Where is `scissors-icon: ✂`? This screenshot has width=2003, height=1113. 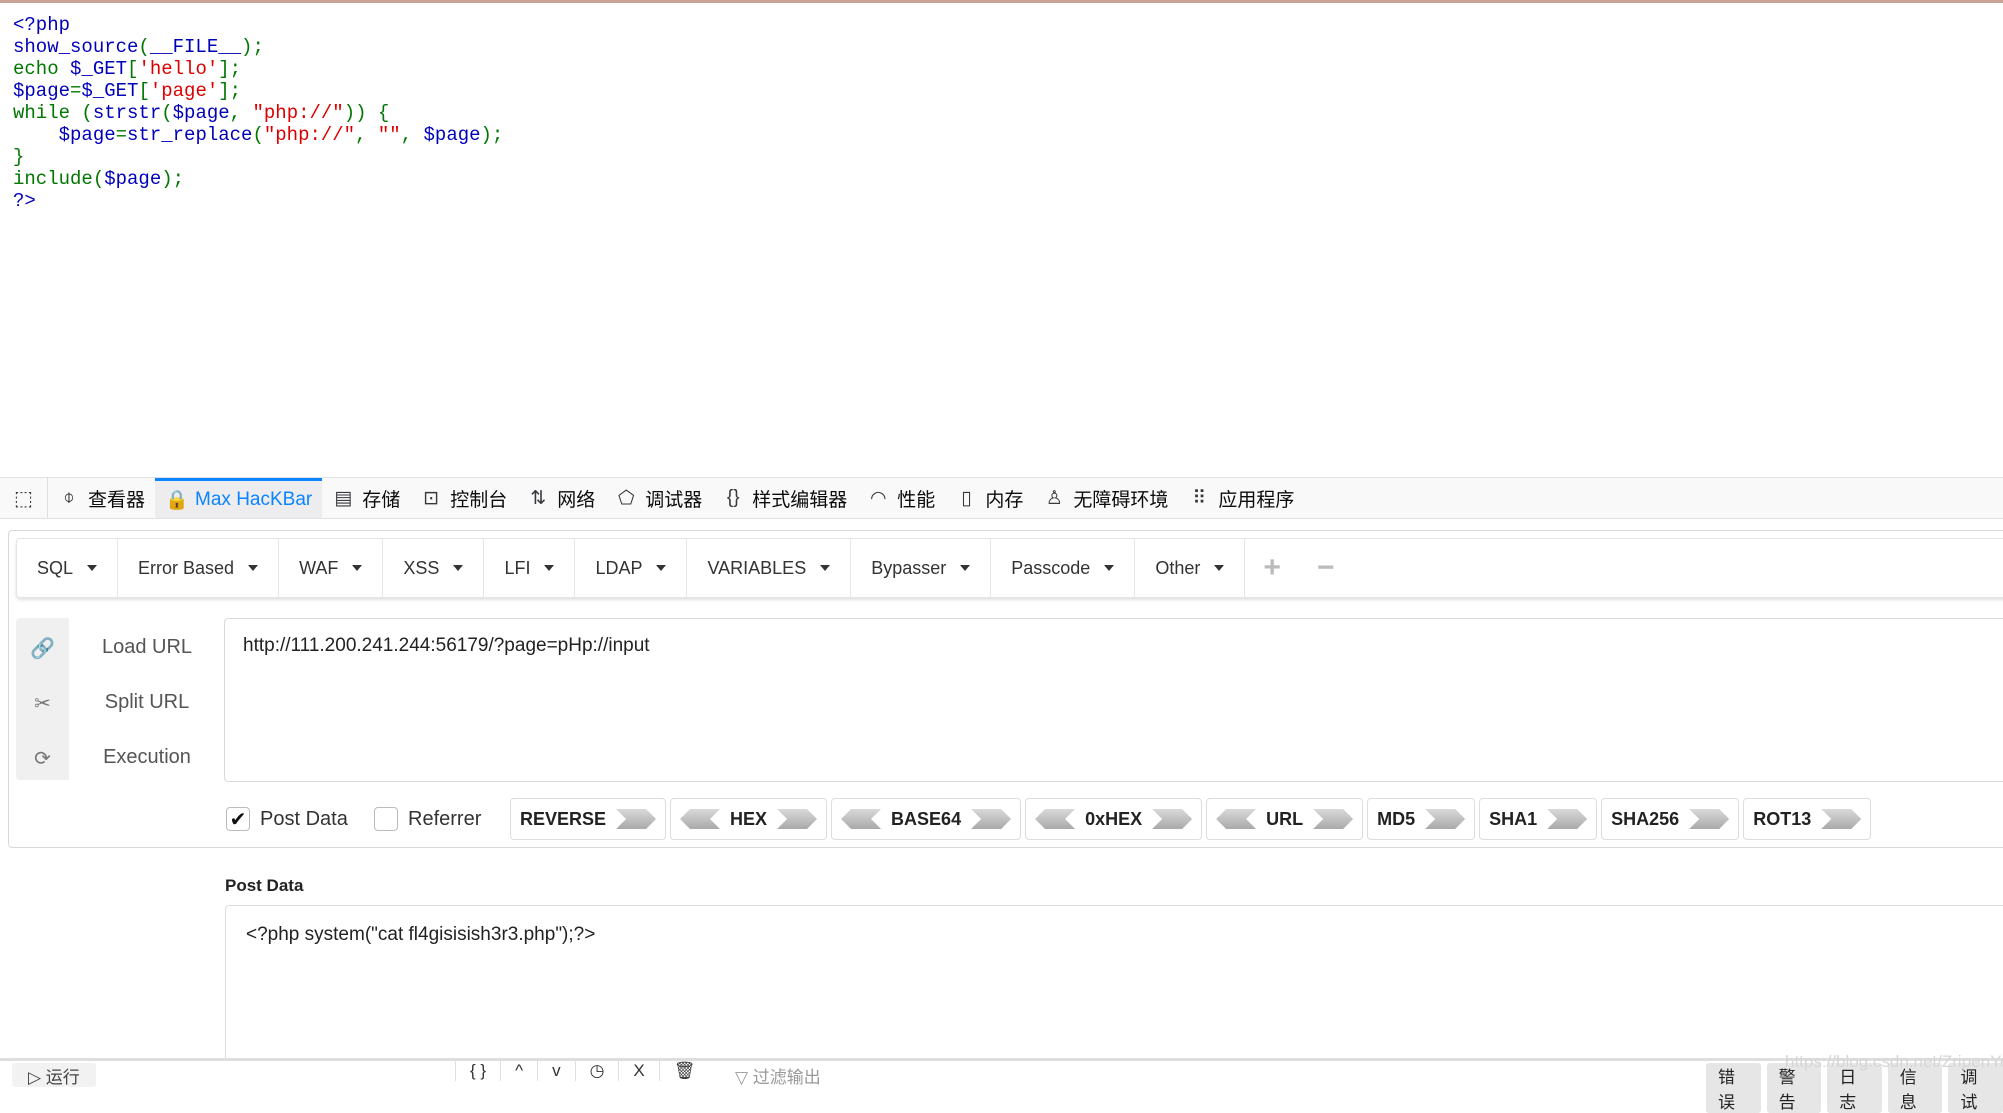
scissors-icon: ✂ is located at coordinates (42, 703).